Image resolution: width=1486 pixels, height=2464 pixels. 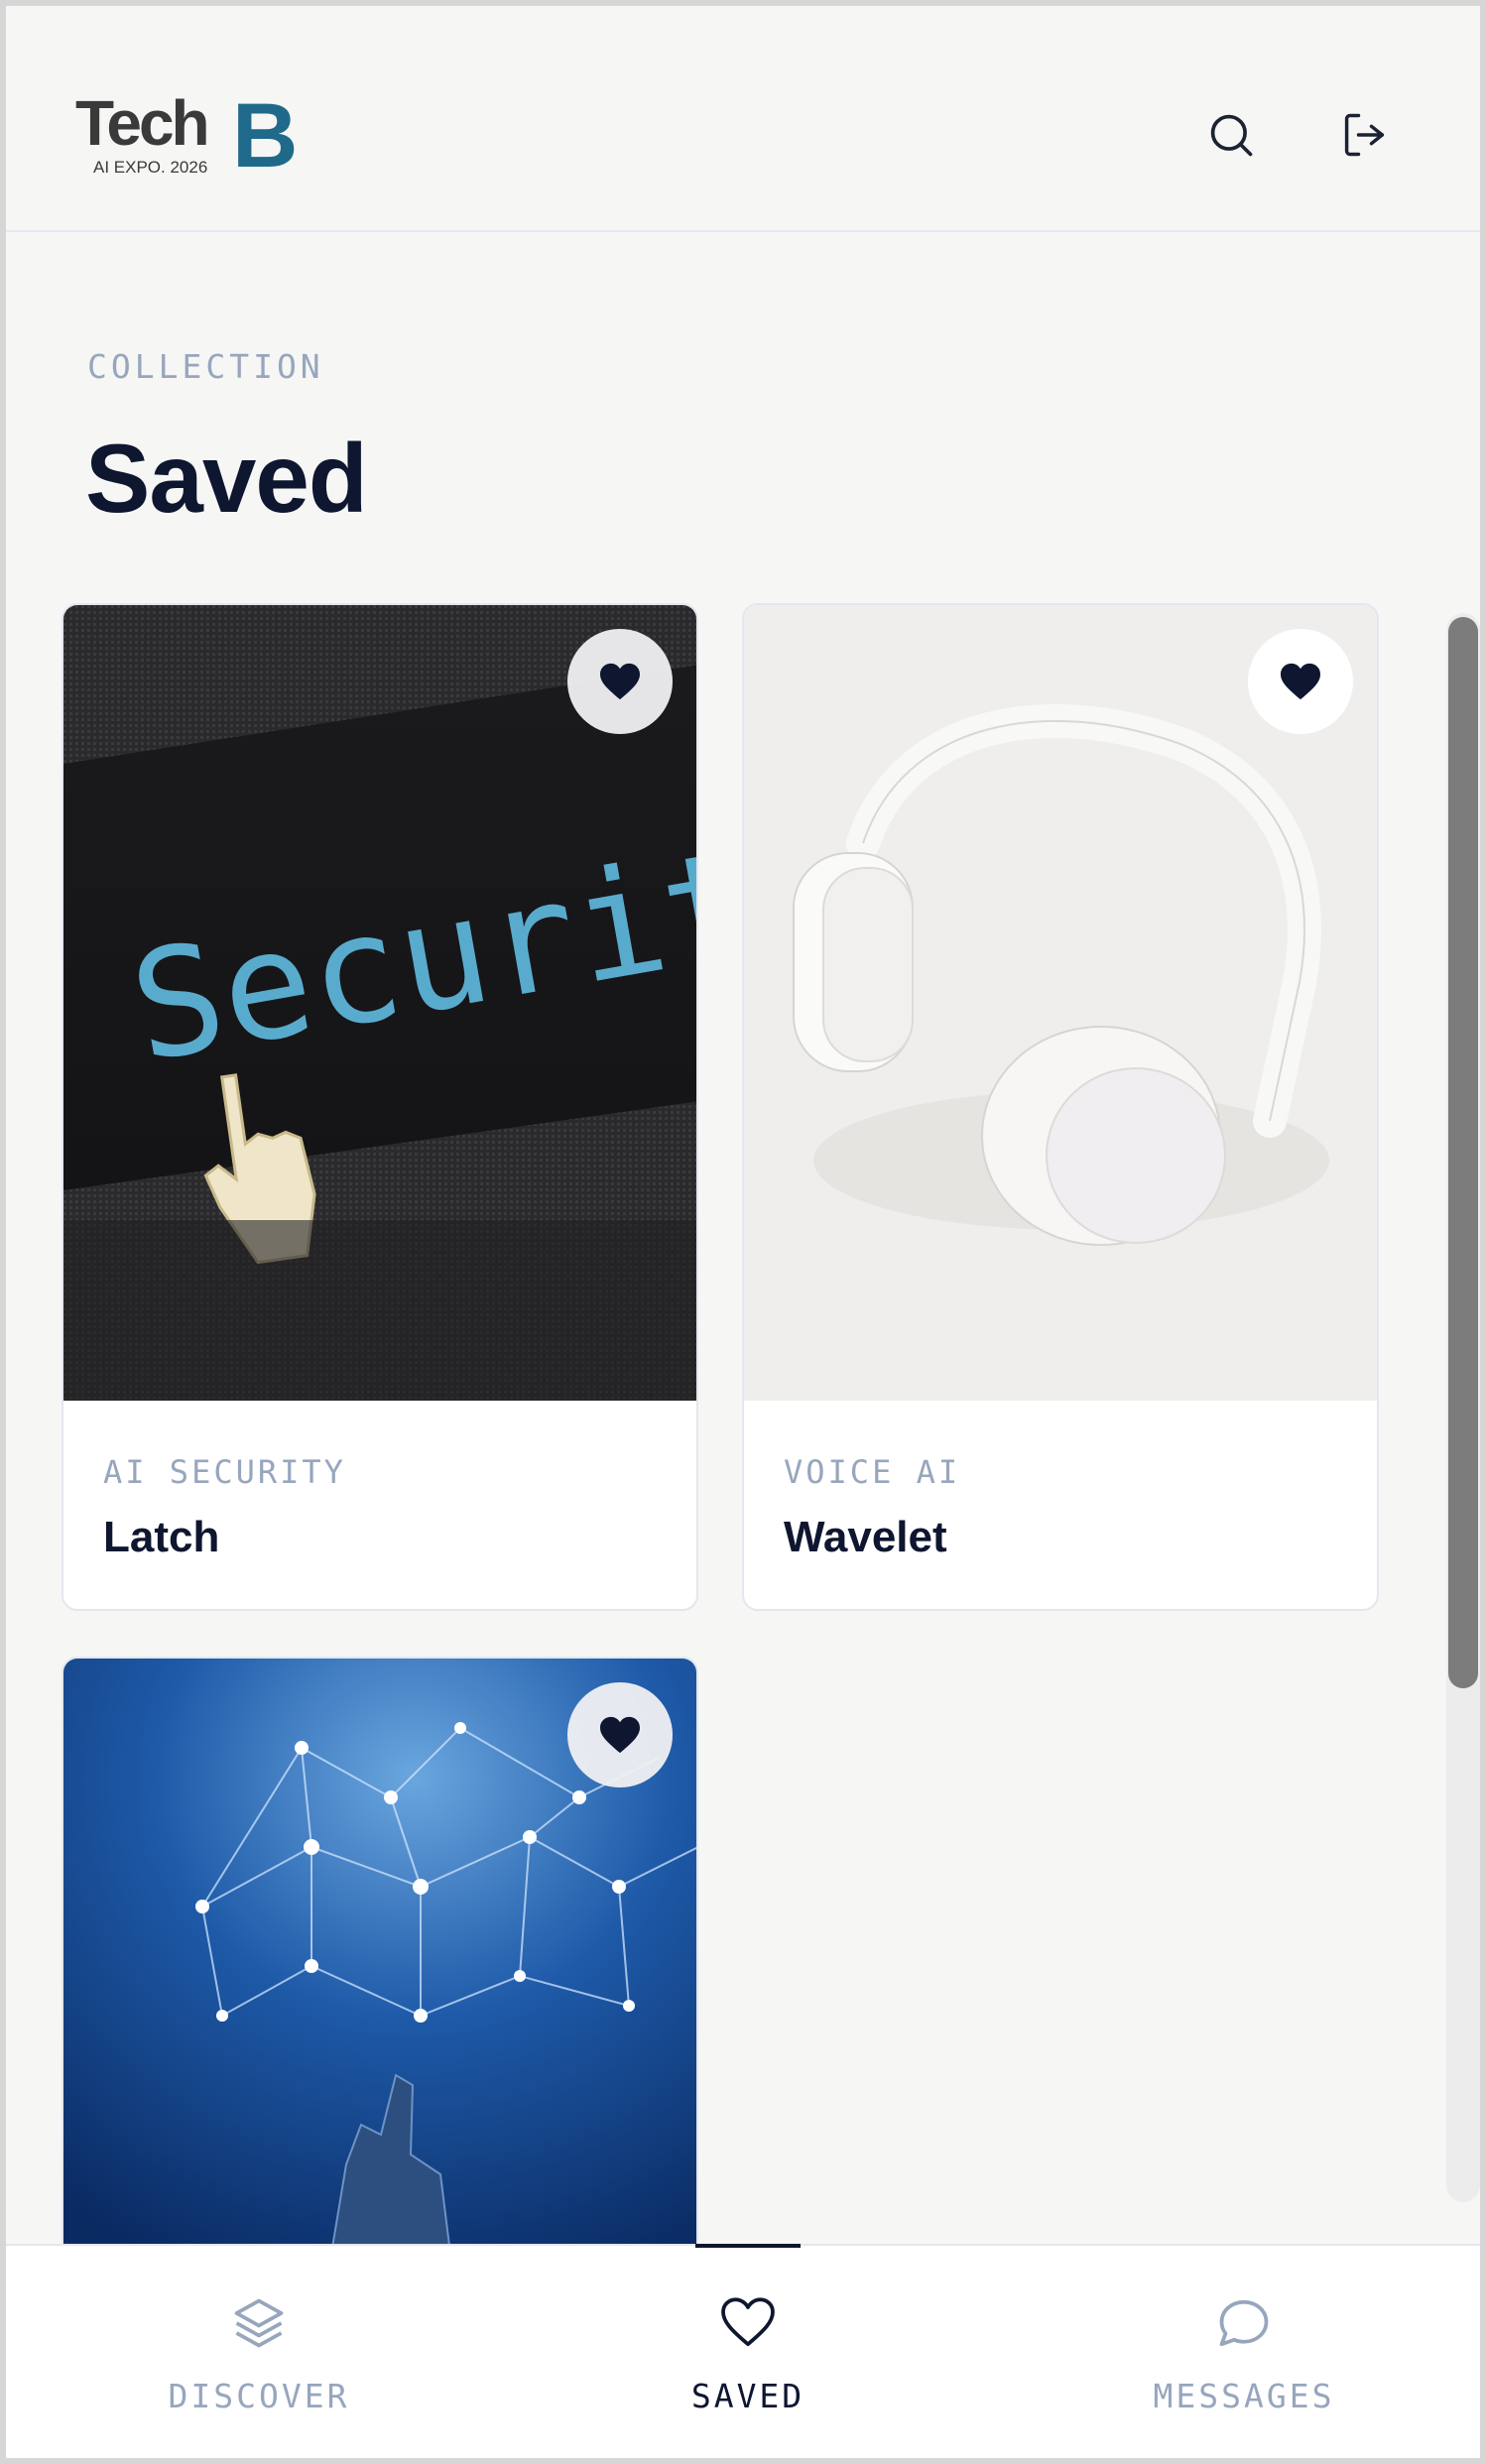 I want to click on nav-label: MESSAGES, so click(x=1244, y=2396).